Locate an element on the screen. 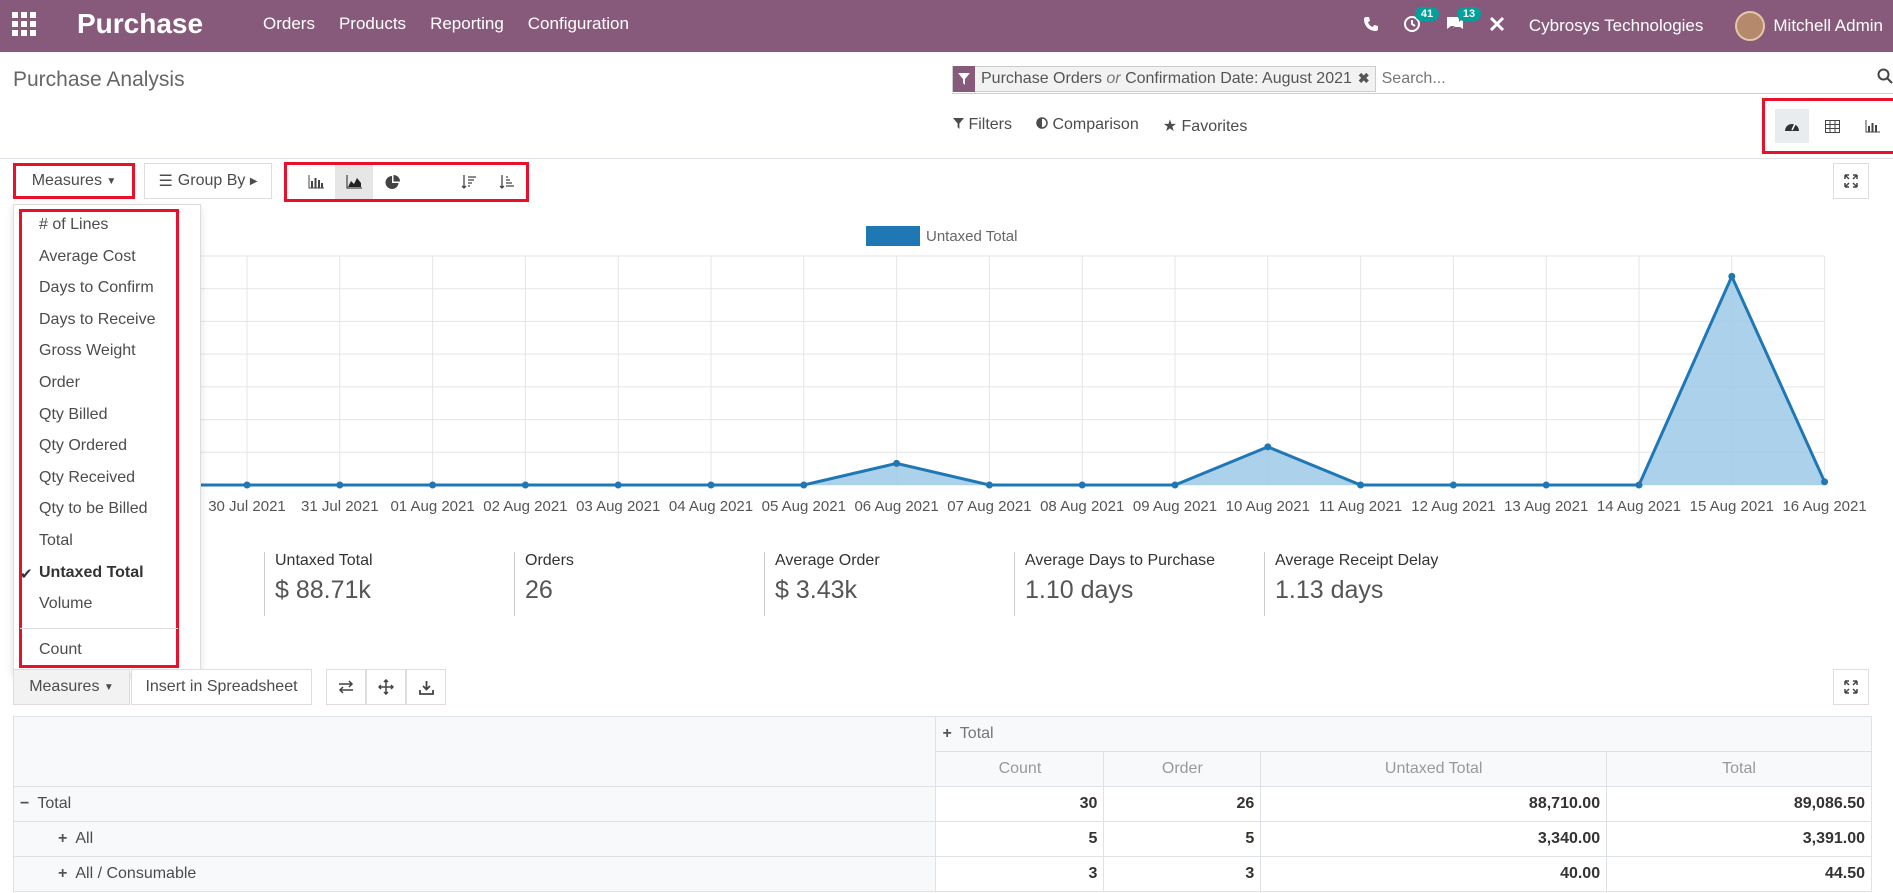 The height and width of the screenshot is (893, 1893). kpi-label: Average Receipt Delay is located at coordinates (1357, 560).